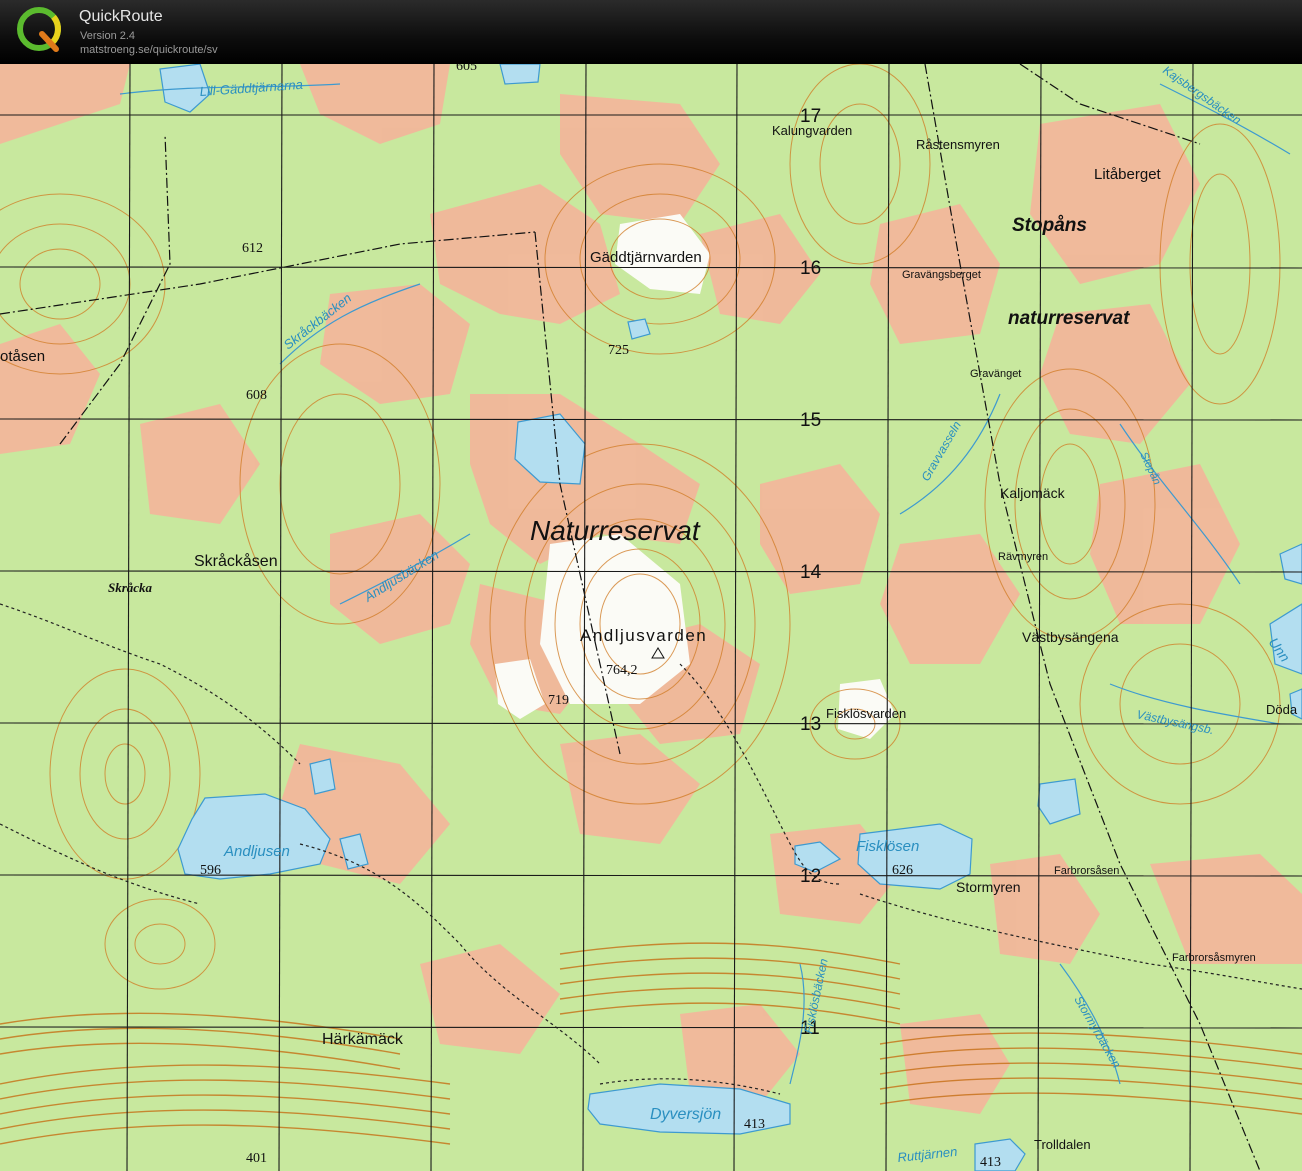 This screenshot has width=1302, height=1171. Describe the element at coordinates (236, 561) in the screenshot. I see `place-label: Skråckåsen` at that location.